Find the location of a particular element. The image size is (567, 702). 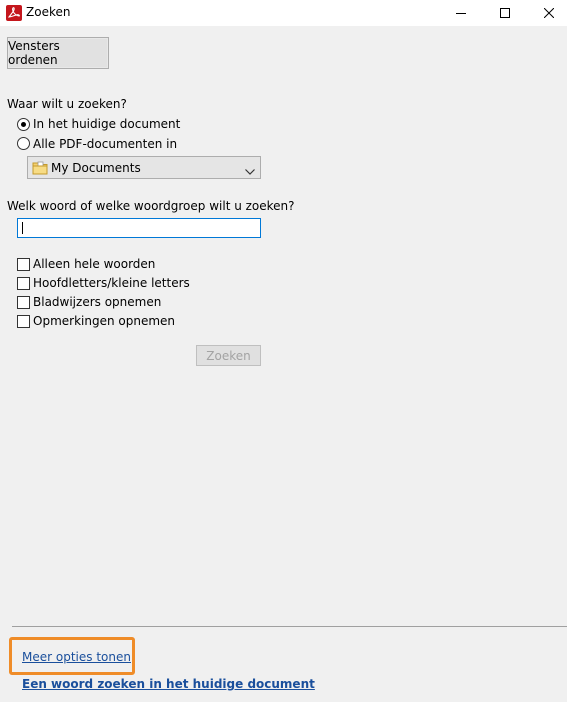

minimize-button is located at coordinates (461, 13).